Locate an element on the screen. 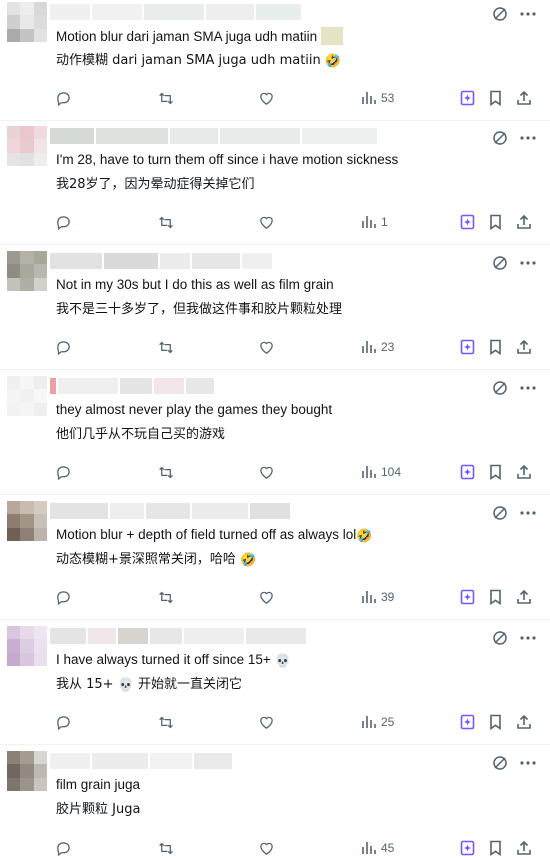 The width and height of the screenshot is (550, 860). views-button: 1 is located at coordinates (374, 222).